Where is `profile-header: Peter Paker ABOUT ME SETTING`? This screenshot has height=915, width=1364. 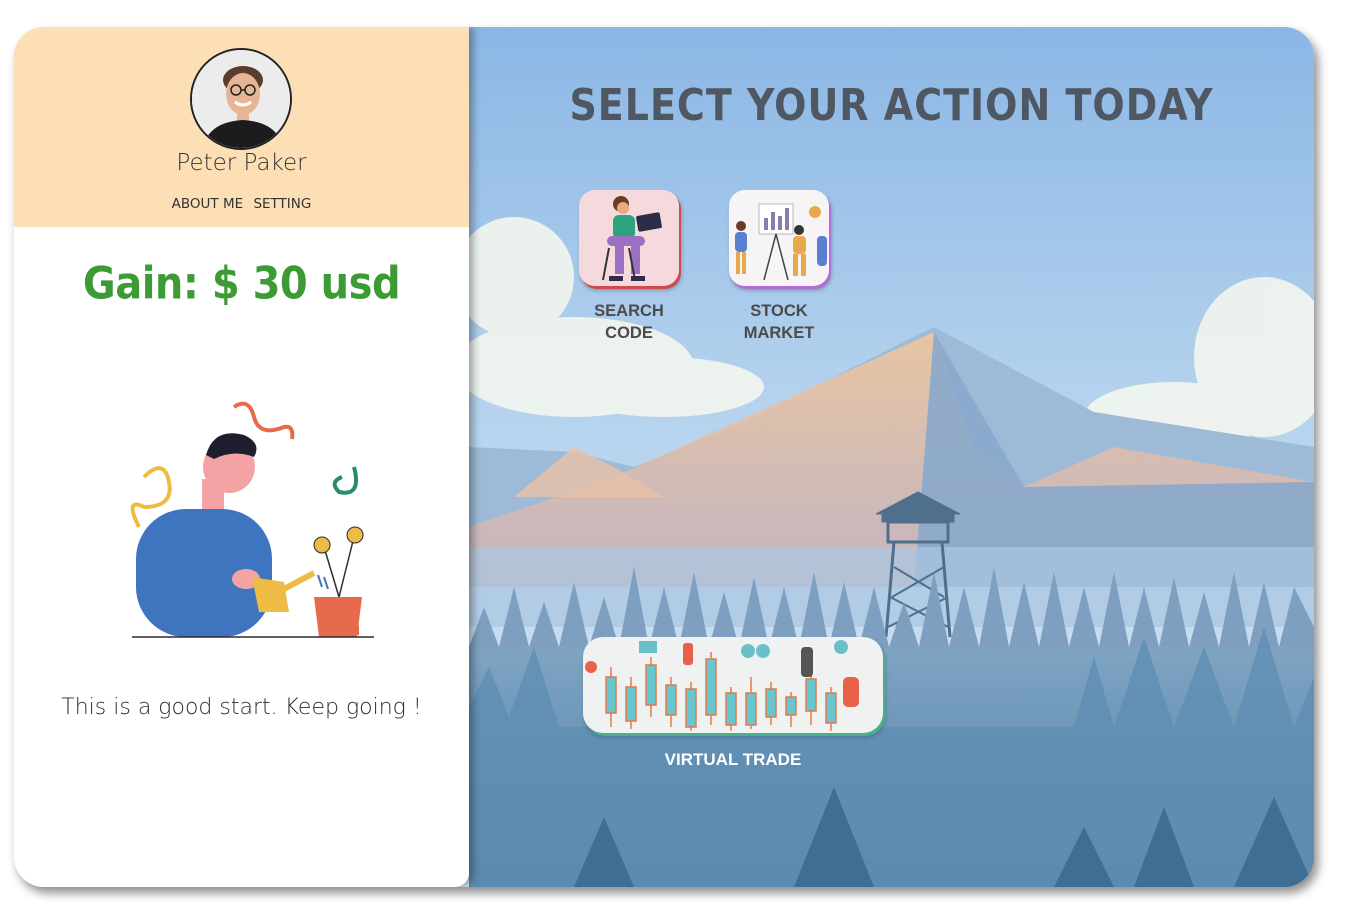
profile-header: Peter Paker ABOUT ME SETTING is located at coordinates (241, 127).